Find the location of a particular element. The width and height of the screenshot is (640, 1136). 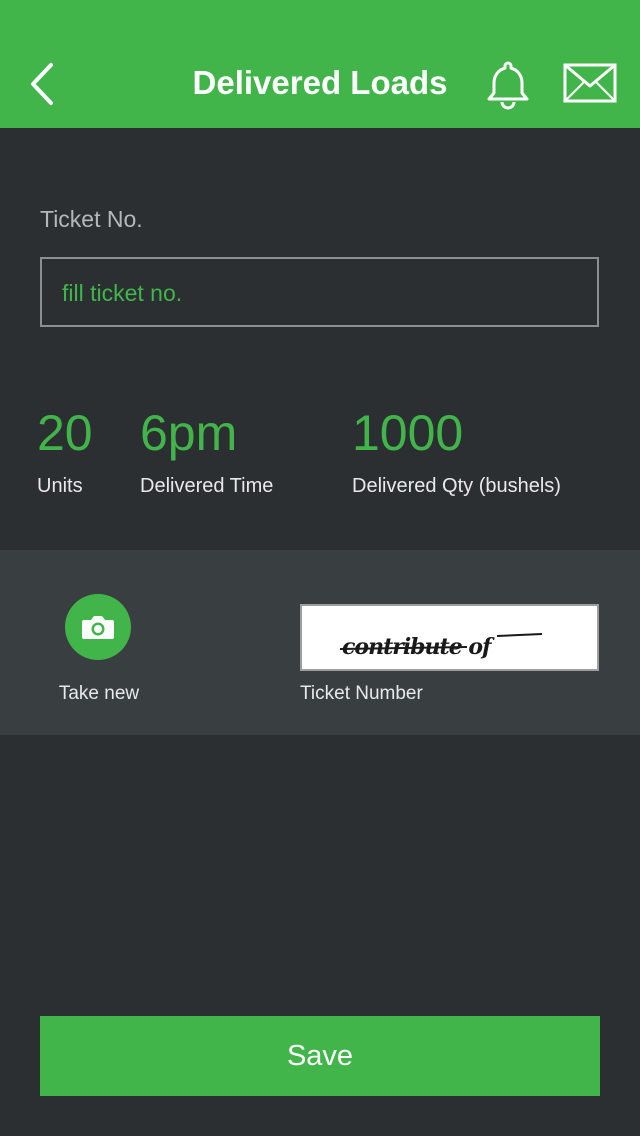

bell-icon is located at coordinates (508, 85).